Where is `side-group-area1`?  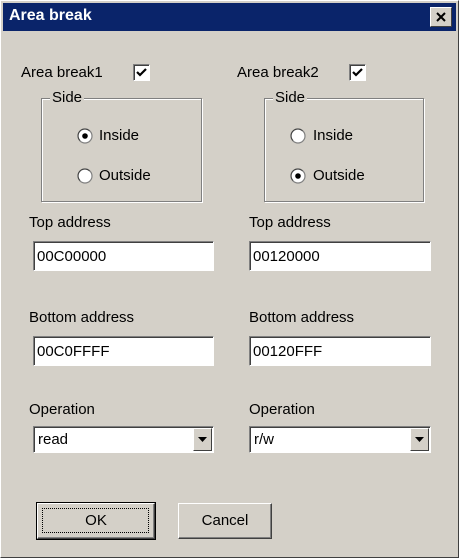
side-group-area1 is located at coordinates (121, 150).